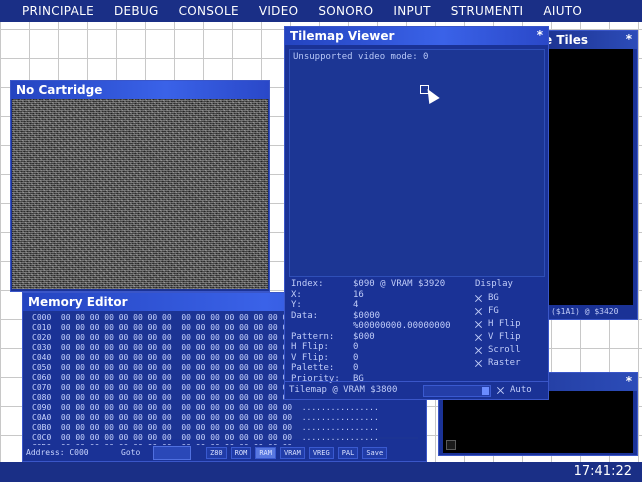 The image size is (642, 482). I want to click on tilemap-status-bar: Tilemap @ VRAM $3800 Auto, so click(416, 390).